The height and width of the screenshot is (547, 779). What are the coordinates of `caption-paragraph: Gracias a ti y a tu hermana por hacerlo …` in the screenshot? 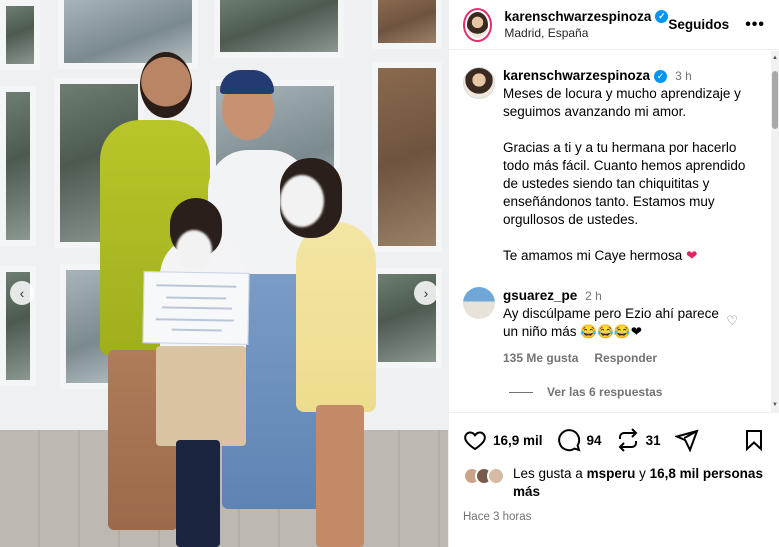 It's located at (624, 183).